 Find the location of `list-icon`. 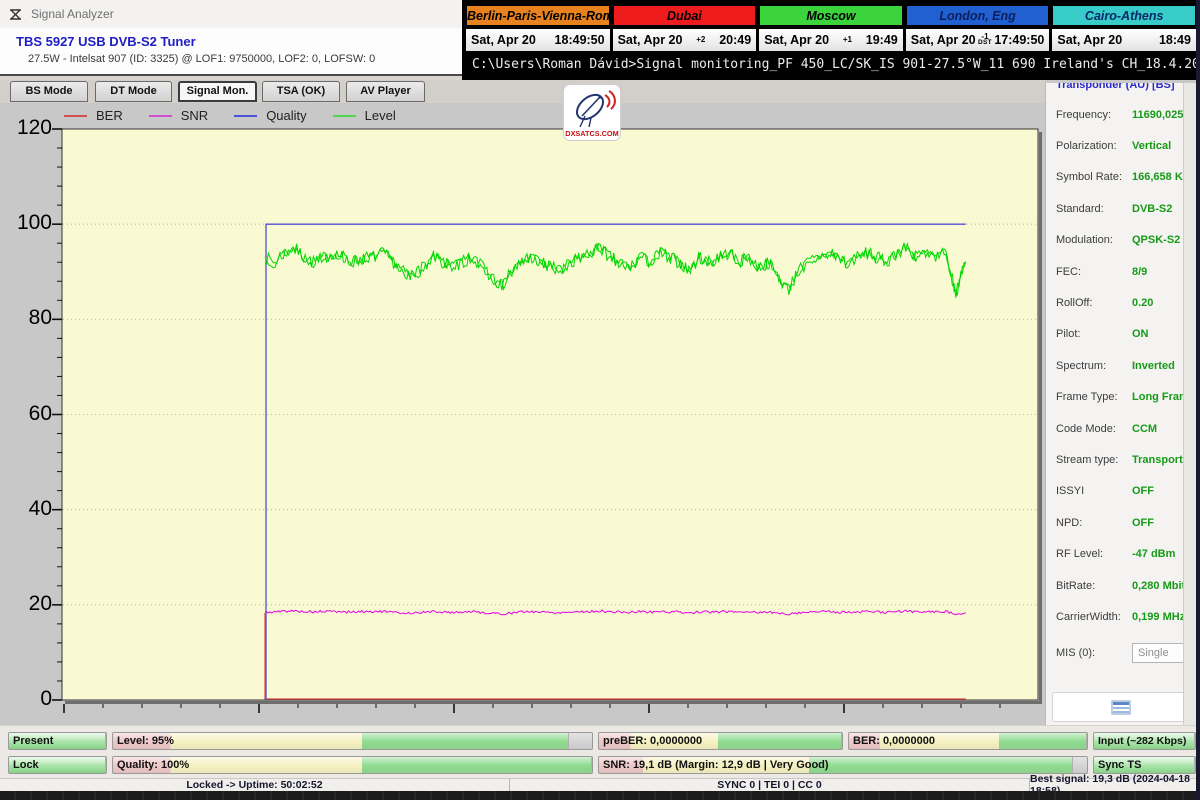

list-icon is located at coordinates (1121, 707).